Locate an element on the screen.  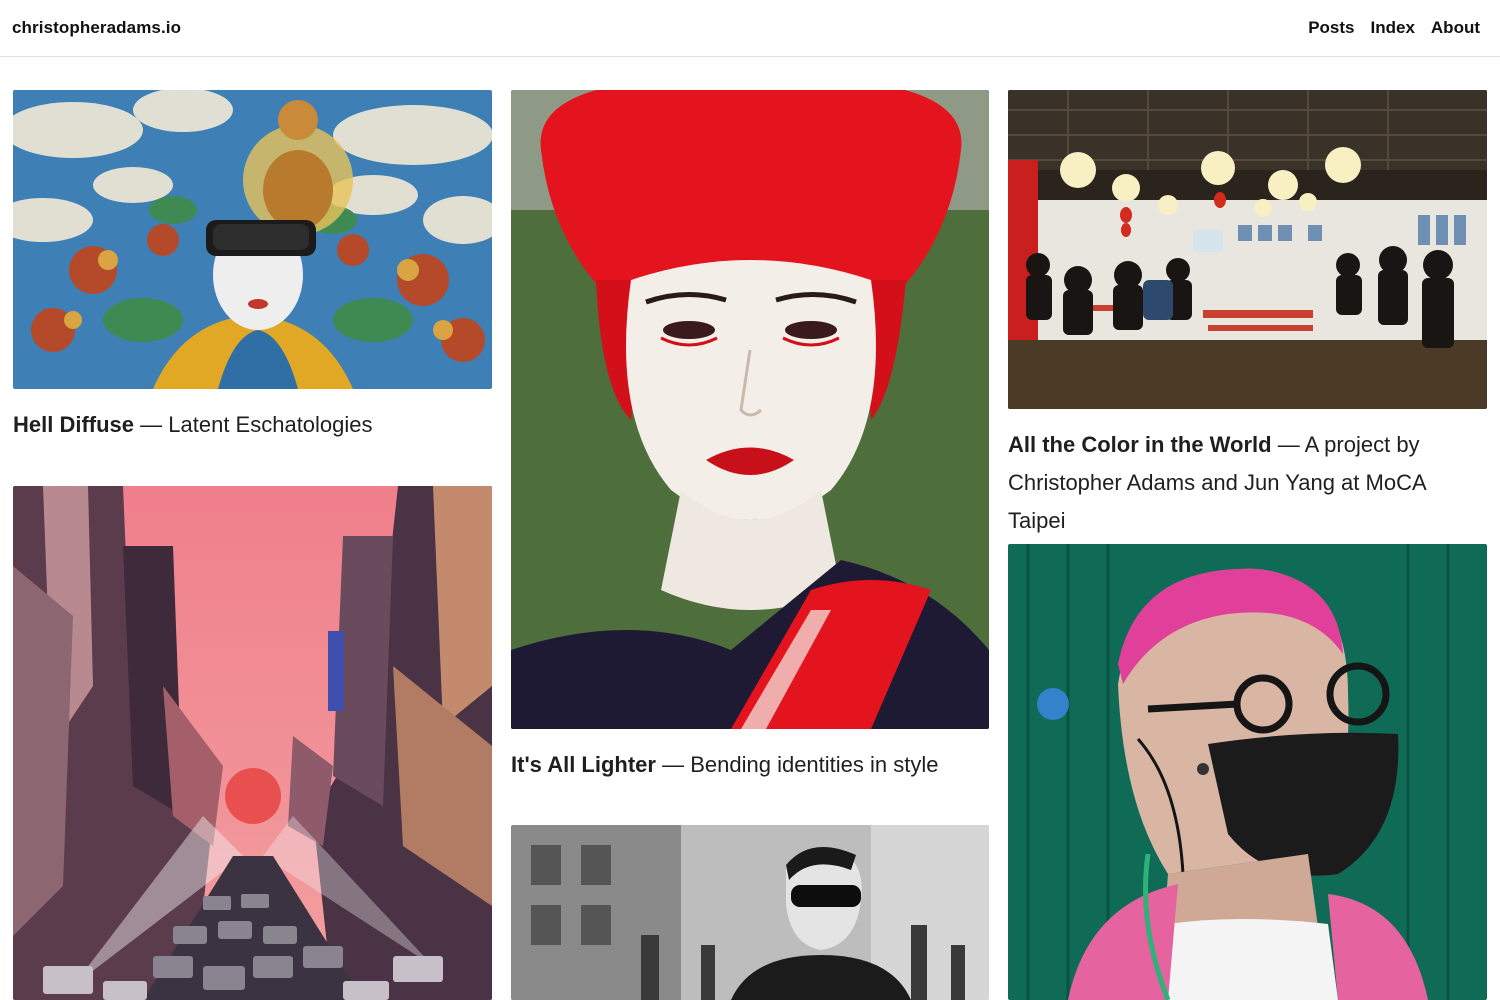
post-image-pink-hair is located at coordinates (1247, 772).